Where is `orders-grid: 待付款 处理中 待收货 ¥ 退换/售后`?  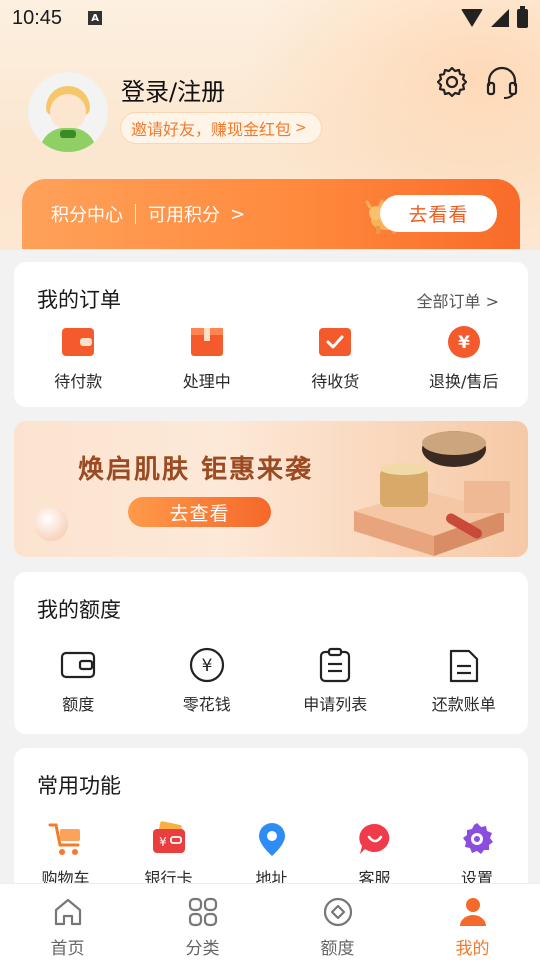
orders-grid: 待付款 处理中 待收货 ¥ 退换/售后 is located at coordinates (271, 358).